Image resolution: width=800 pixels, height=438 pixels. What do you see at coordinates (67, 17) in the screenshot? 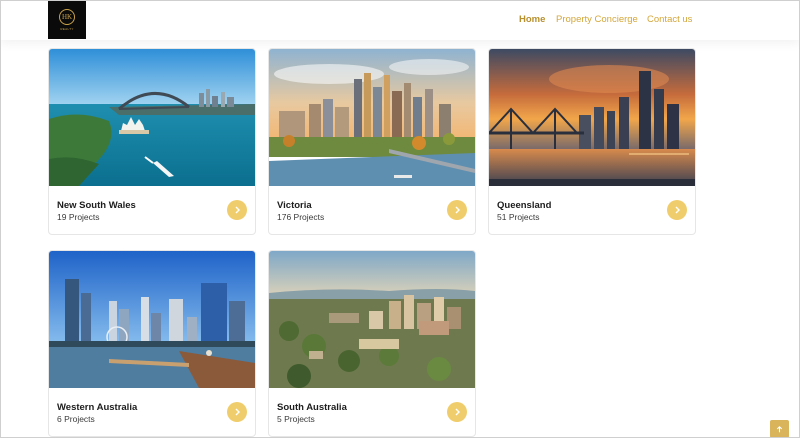
I see `logo-mark: HK` at bounding box center [67, 17].